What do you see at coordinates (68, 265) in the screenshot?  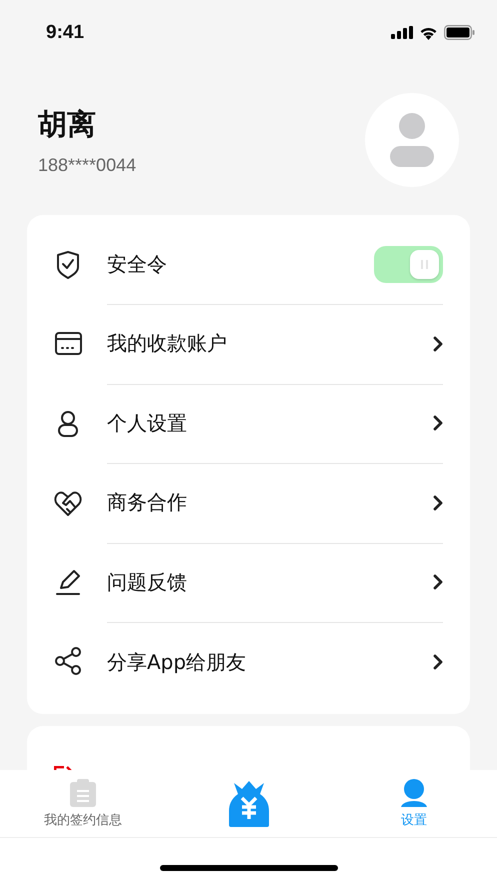 I see `shield-check-icon` at bounding box center [68, 265].